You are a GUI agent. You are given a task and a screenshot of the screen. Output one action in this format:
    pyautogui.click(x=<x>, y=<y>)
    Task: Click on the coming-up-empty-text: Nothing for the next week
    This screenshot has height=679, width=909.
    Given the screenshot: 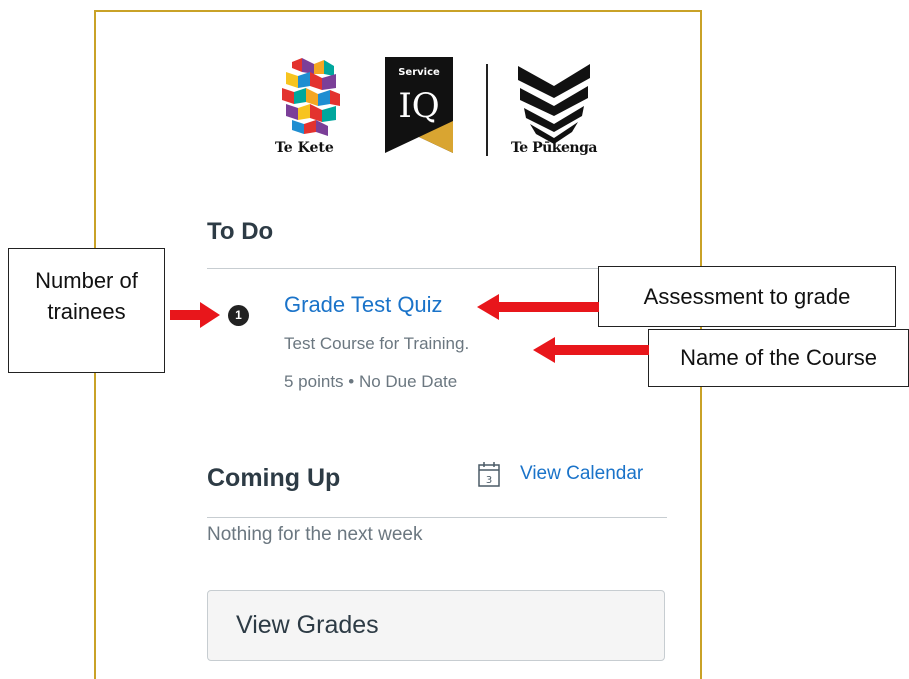 What is the action you would take?
    pyautogui.click(x=315, y=534)
    